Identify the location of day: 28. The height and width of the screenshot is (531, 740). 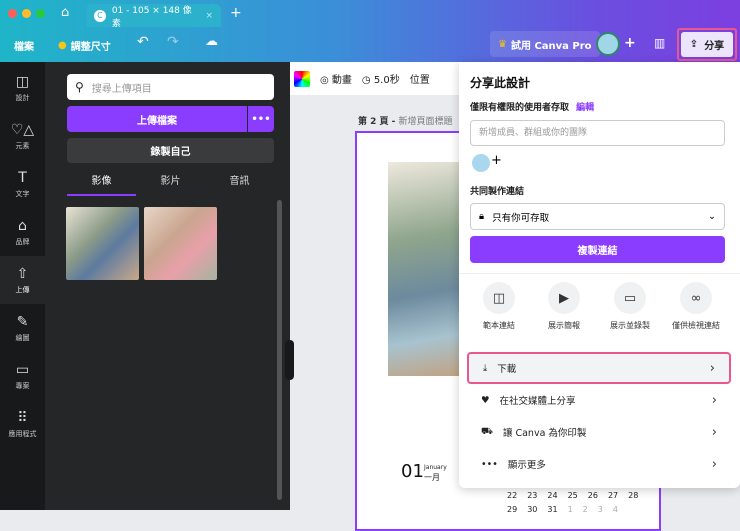
(633, 495).